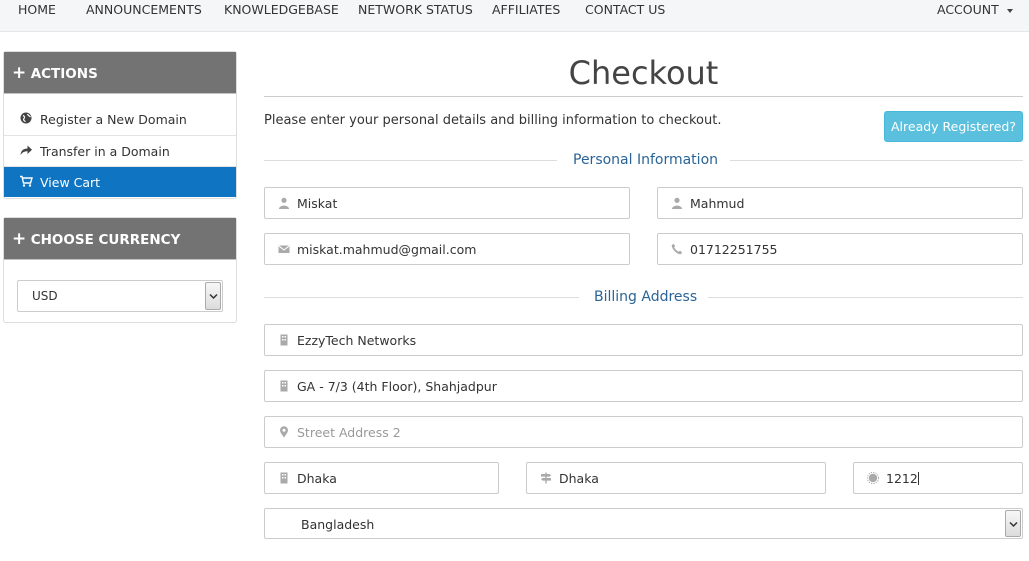 The width and height of the screenshot is (1029, 561). I want to click on nav-account-dropdown: ACCOUNT, so click(975, 9).